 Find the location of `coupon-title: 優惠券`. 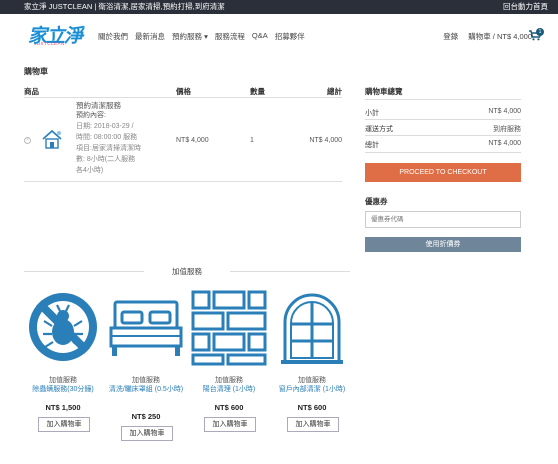

coupon-title: 優惠券 is located at coordinates (376, 201).